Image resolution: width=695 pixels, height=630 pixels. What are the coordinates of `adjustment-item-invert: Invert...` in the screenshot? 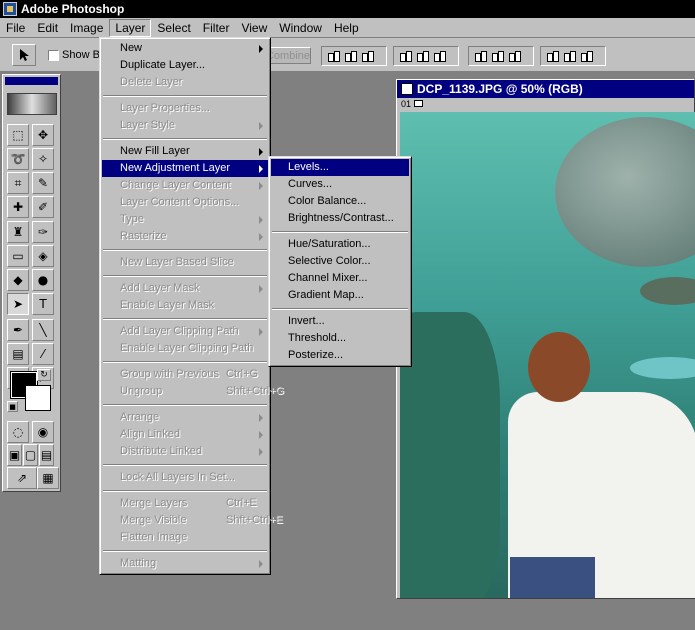 It's located at (340, 321).